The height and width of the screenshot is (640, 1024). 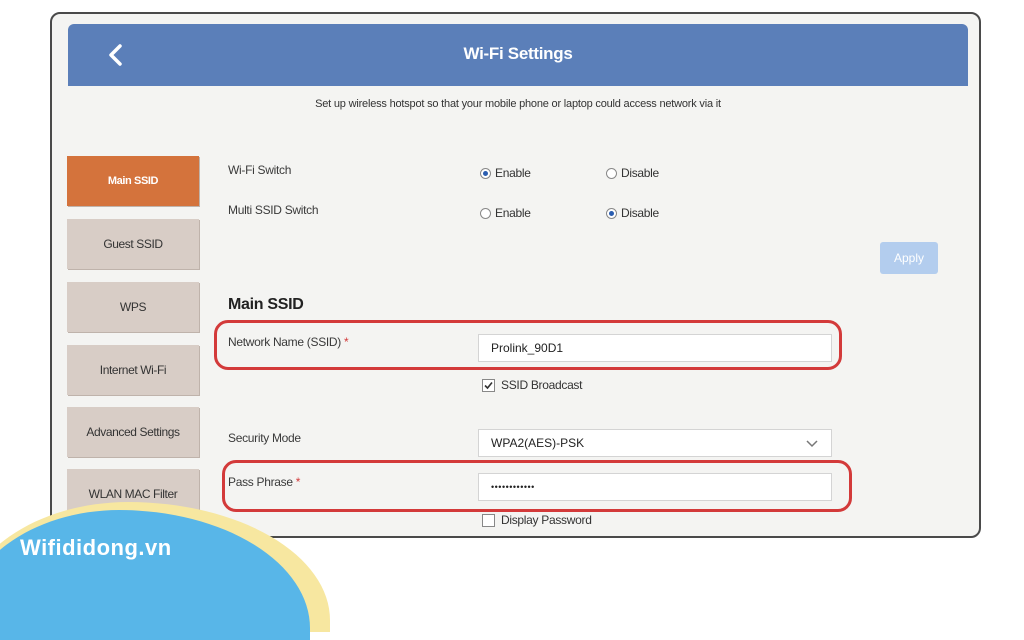 I want to click on ssid-broadcast-label: SSID Broadcast, so click(x=542, y=385).